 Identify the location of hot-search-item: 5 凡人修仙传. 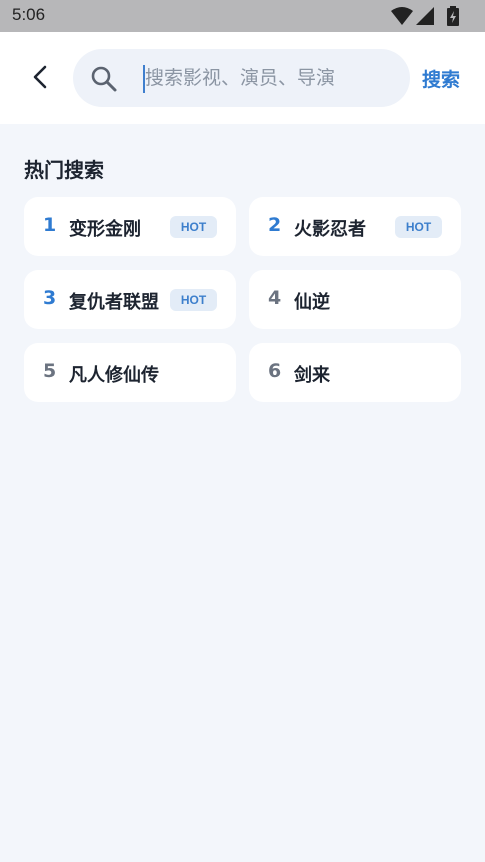
(130, 372).